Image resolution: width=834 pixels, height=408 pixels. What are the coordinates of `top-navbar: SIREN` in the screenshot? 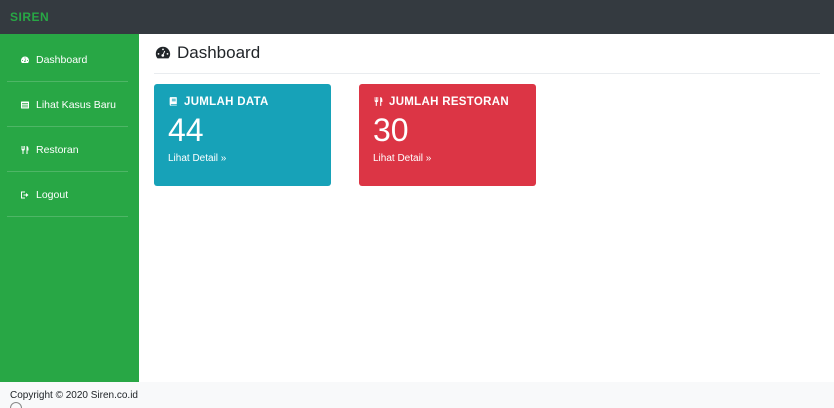 It's located at (417, 17).